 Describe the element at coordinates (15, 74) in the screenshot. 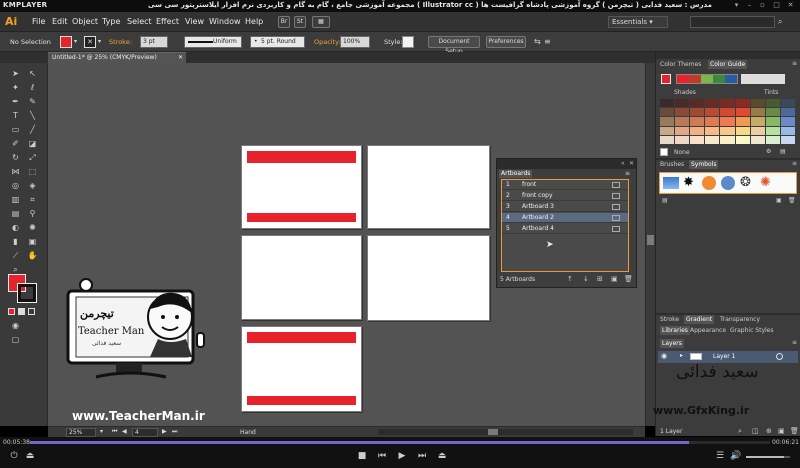

I see `selection-tool-icon: ➤` at that location.